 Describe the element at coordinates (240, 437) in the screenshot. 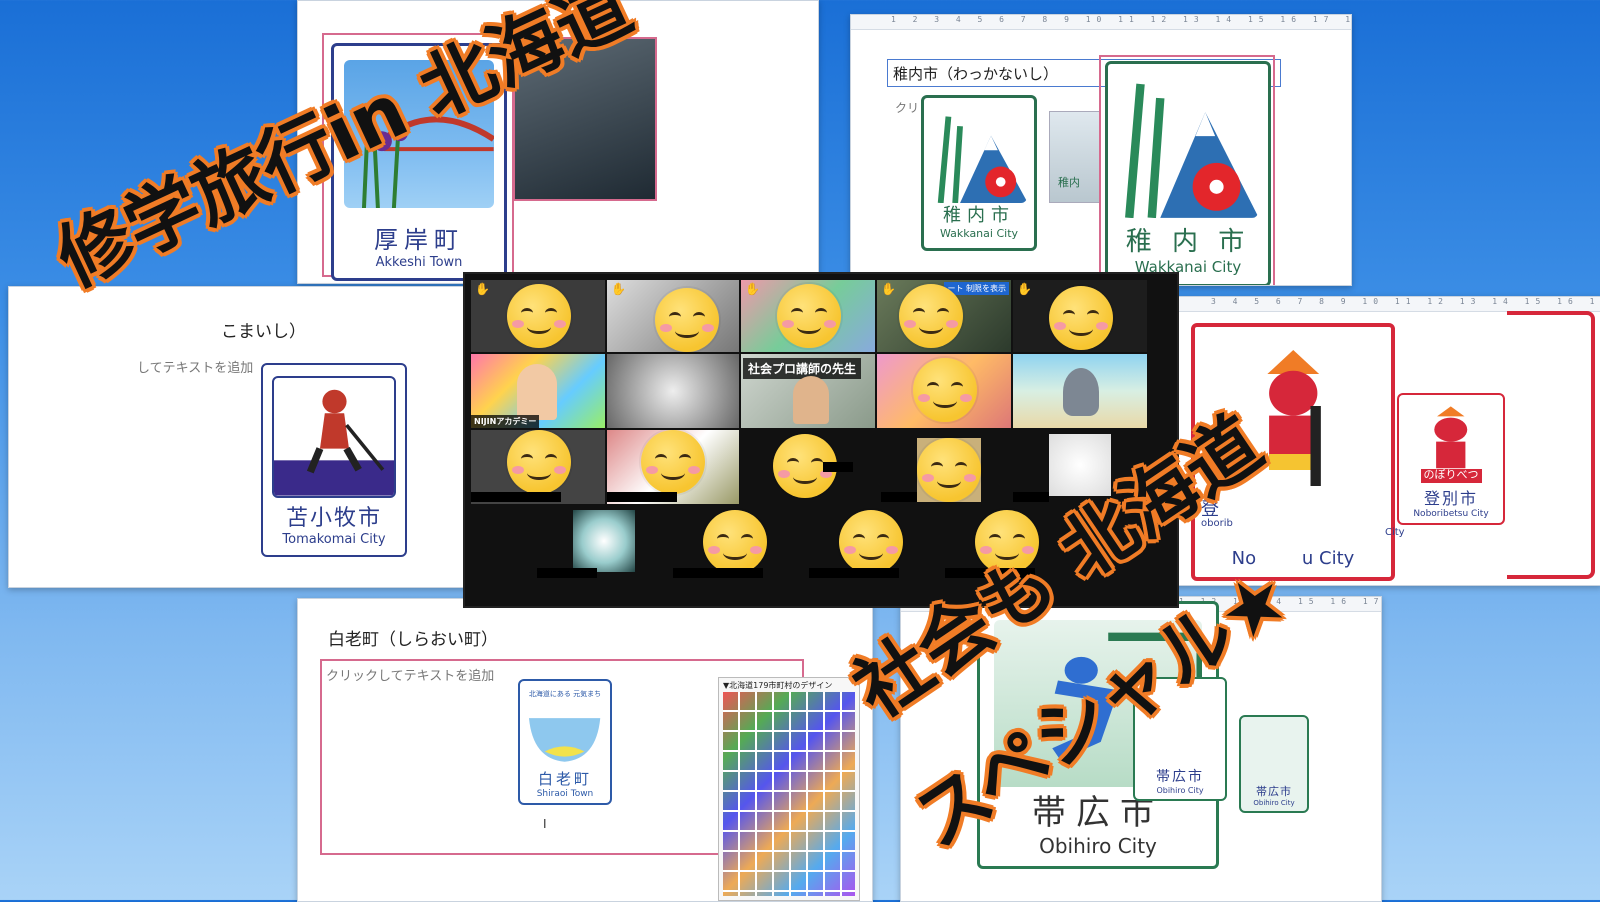

I see `slide-tomakomai: こまいし） してテキストを追加 苫小牧市 Tomakomai City` at that location.